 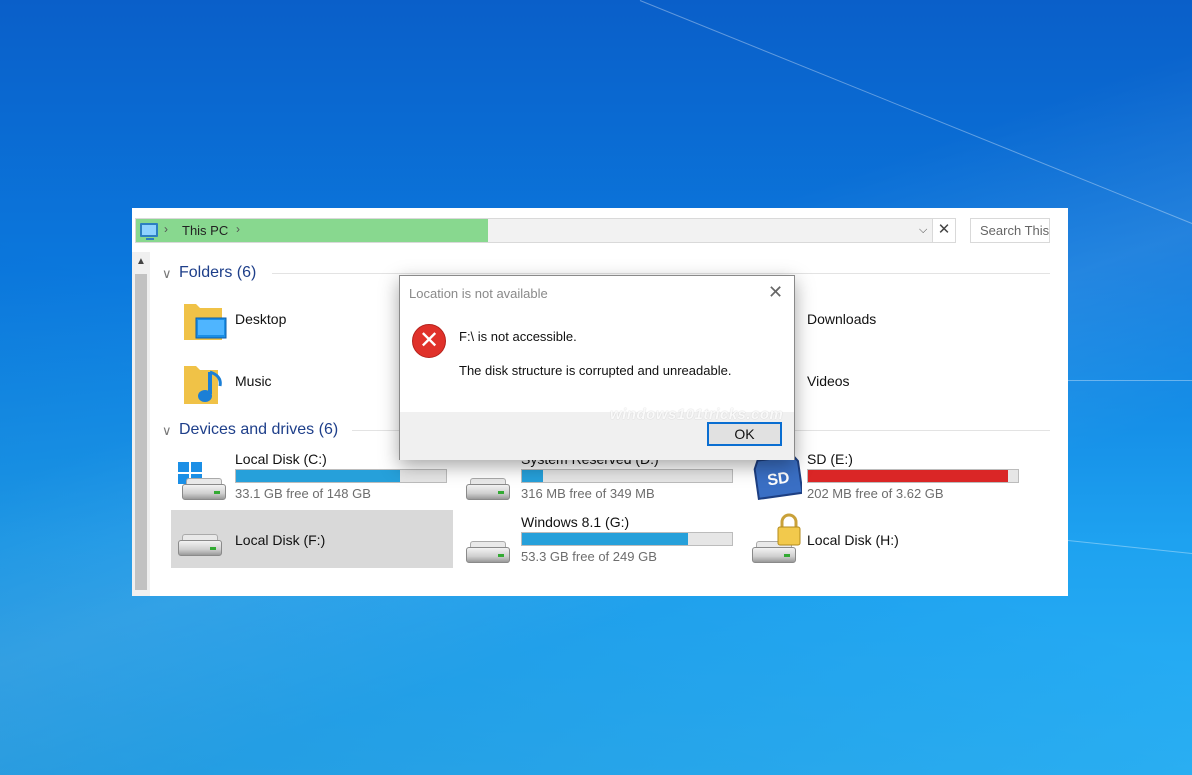 What do you see at coordinates (167, 274) in the screenshot?
I see `folders-collapse-chevron-icon: ∨` at bounding box center [167, 274].